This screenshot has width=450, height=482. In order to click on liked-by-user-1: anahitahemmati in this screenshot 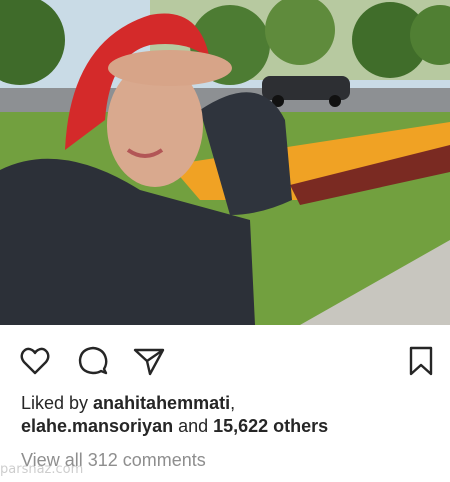, I will do `click(161, 403)`.